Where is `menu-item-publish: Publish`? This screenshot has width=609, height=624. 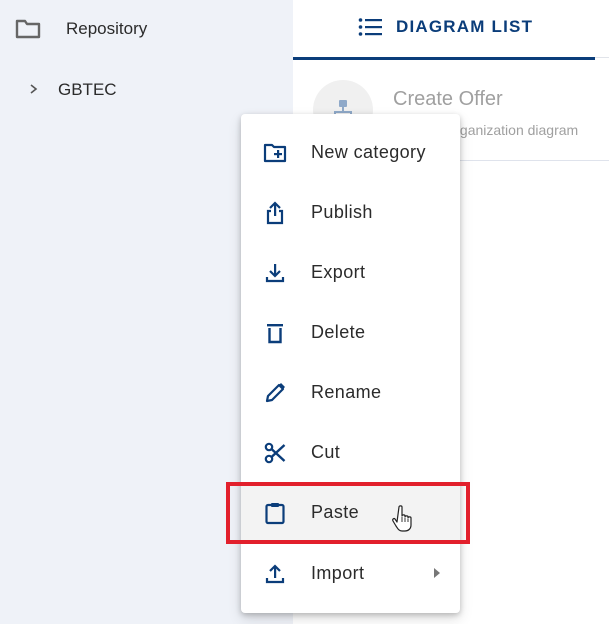
menu-item-publish: Publish is located at coordinates (350, 213).